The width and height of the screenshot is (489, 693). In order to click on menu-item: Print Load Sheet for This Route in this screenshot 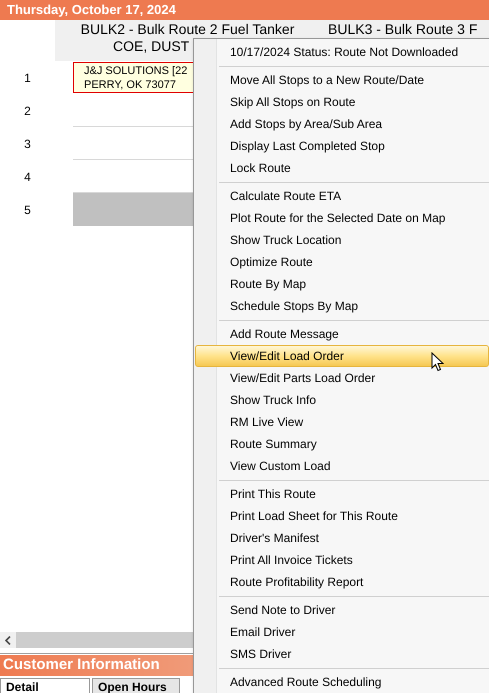, I will do `click(342, 516)`.